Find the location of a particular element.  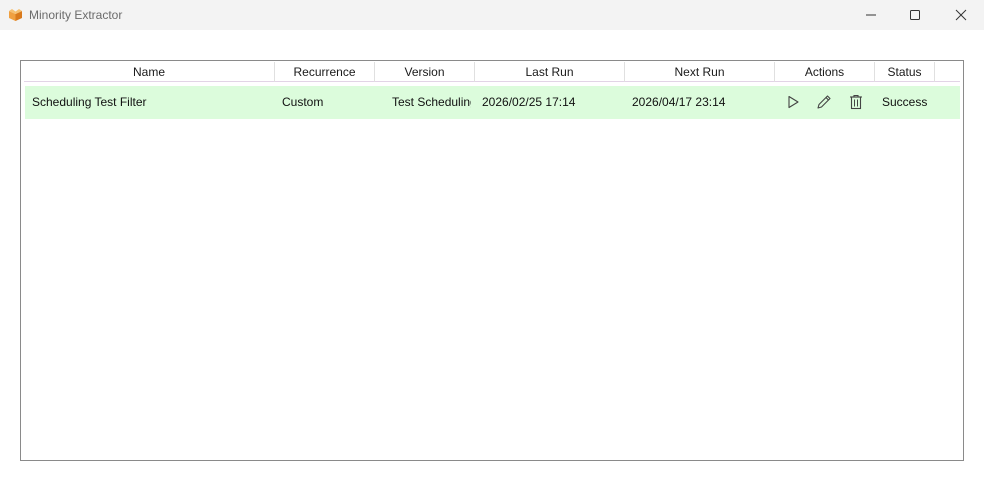

column-header-status: Status is located at coordinates (905, 72).